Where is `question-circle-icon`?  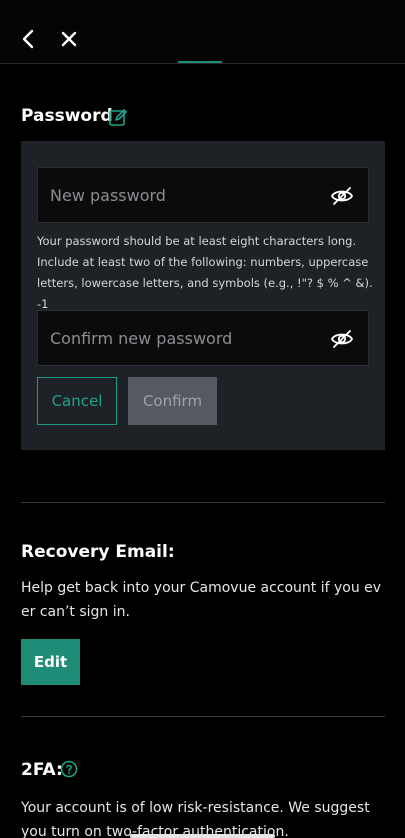 question-circle-icon is located at coordinates (69, 769).